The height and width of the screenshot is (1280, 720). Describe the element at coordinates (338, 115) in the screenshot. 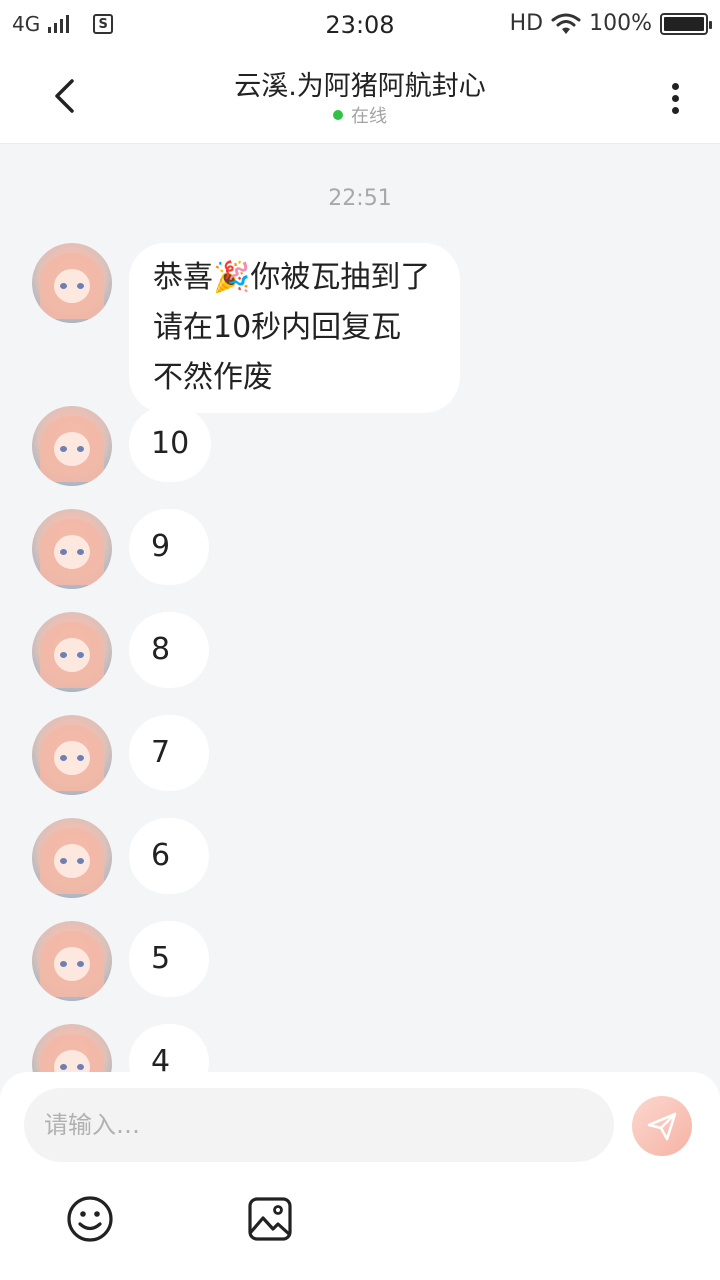

I see `online-dot-icon` at that location.